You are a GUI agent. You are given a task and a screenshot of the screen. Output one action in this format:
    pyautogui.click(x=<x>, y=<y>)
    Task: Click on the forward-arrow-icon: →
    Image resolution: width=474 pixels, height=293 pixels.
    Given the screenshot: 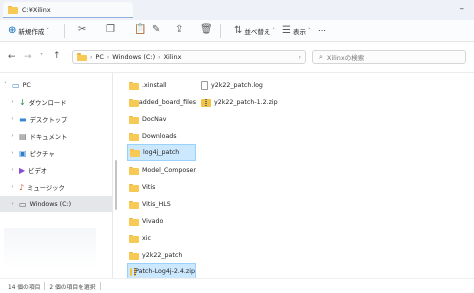 What is the action you would take?
    pyautogui.click(x=28, y=57)
    